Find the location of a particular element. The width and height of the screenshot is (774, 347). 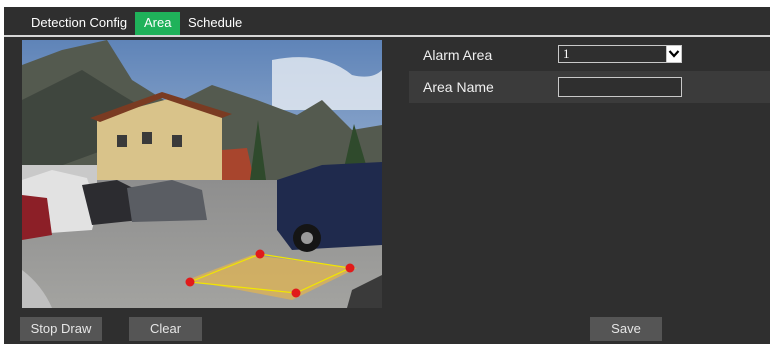

alarm-area-row: Alarm Area 1 is located at coordinates (589, 55).